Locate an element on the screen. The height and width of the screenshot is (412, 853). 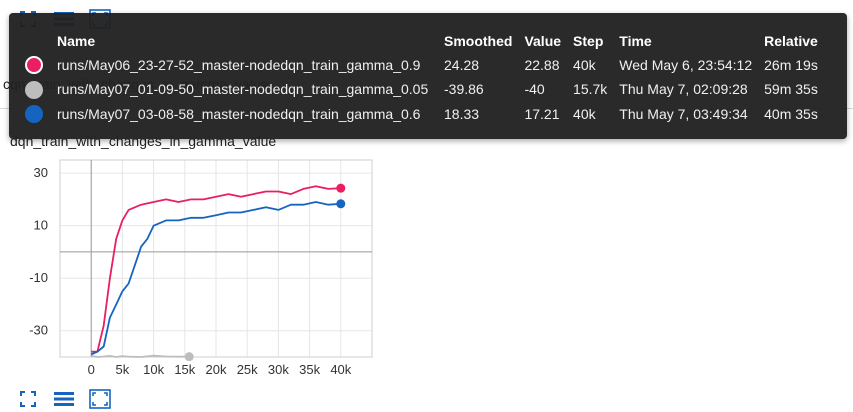
row-time: Thu May 7, 03:49:34 is located at coordinates (683, 113).